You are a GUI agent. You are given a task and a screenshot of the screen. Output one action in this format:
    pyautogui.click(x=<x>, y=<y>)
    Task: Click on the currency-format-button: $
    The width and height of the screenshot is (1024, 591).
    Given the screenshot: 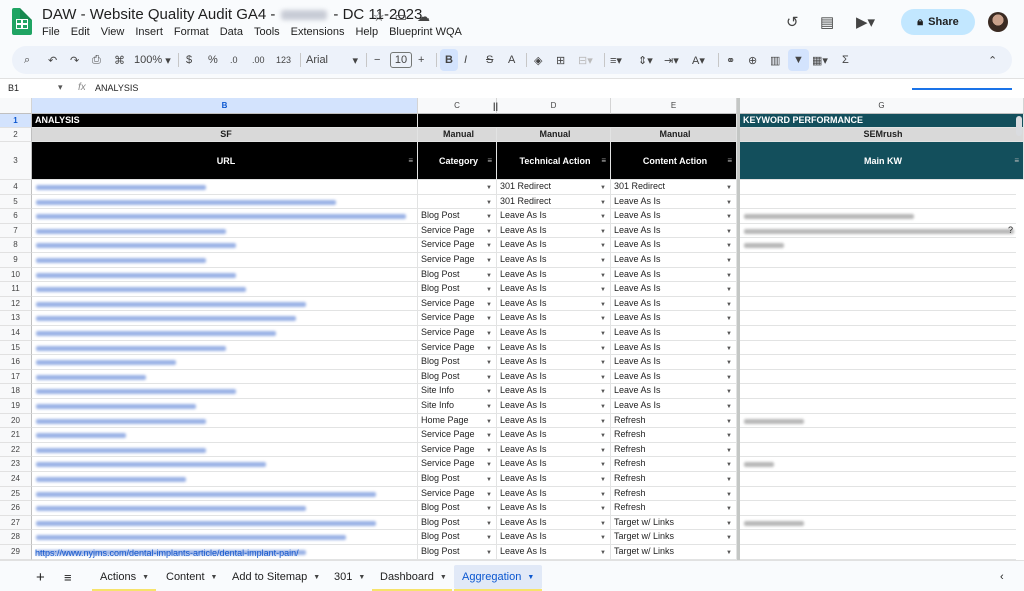 What is the action you would take?
    pyautogui.click(x=189, y=60)
    